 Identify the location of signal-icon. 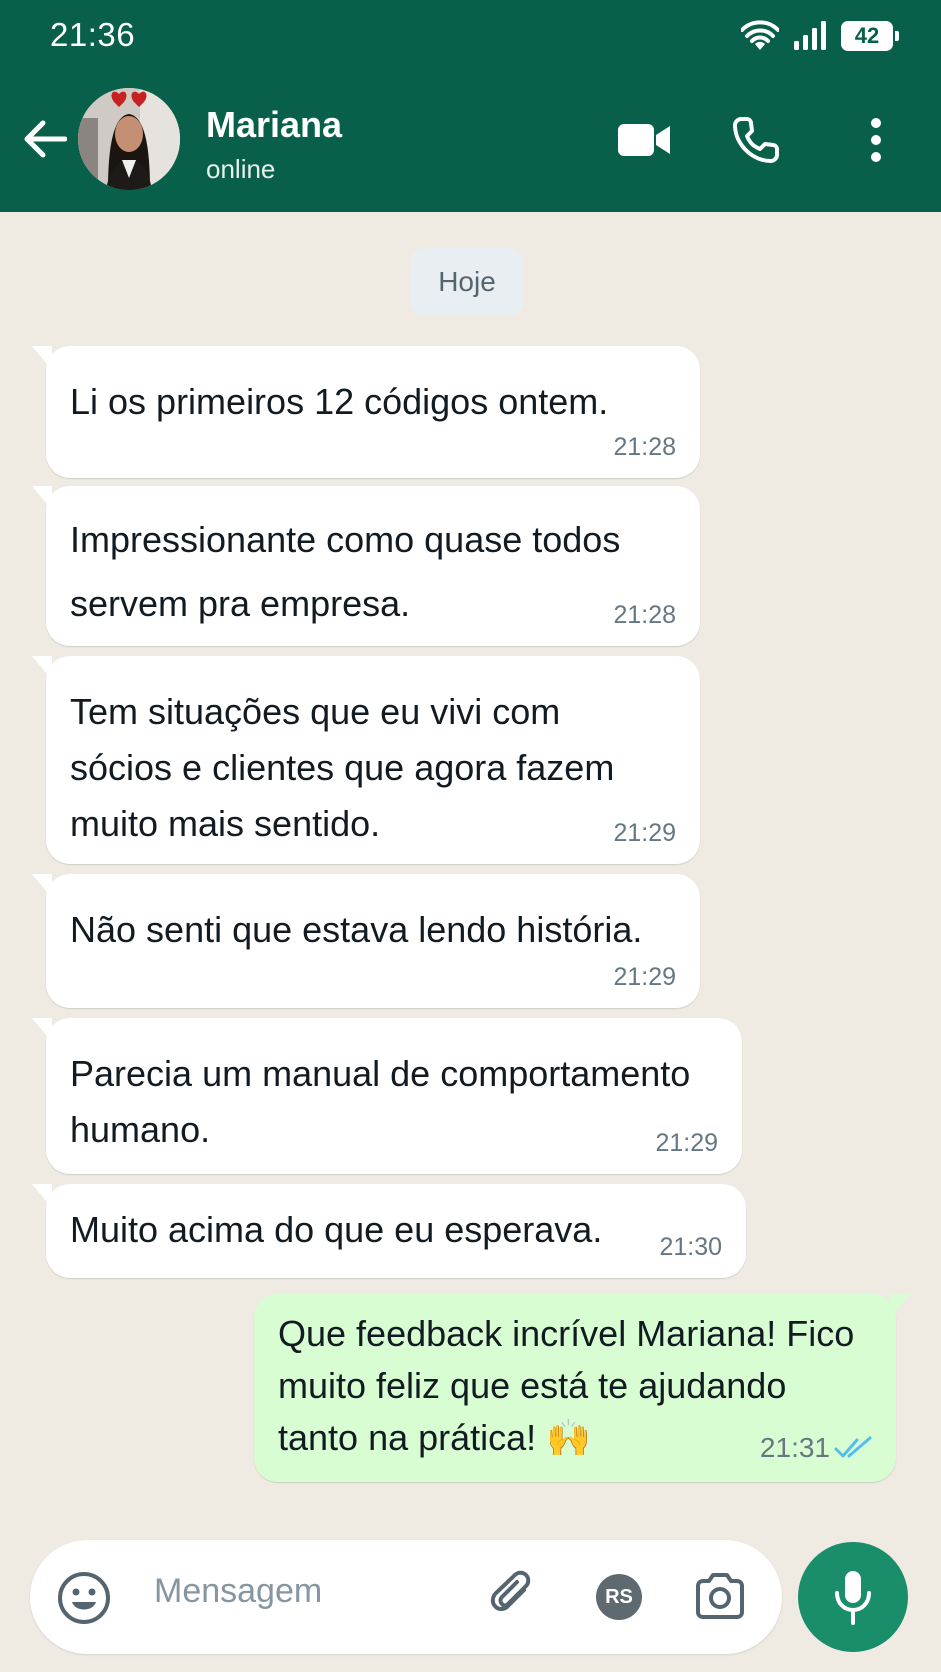
(810, 35).